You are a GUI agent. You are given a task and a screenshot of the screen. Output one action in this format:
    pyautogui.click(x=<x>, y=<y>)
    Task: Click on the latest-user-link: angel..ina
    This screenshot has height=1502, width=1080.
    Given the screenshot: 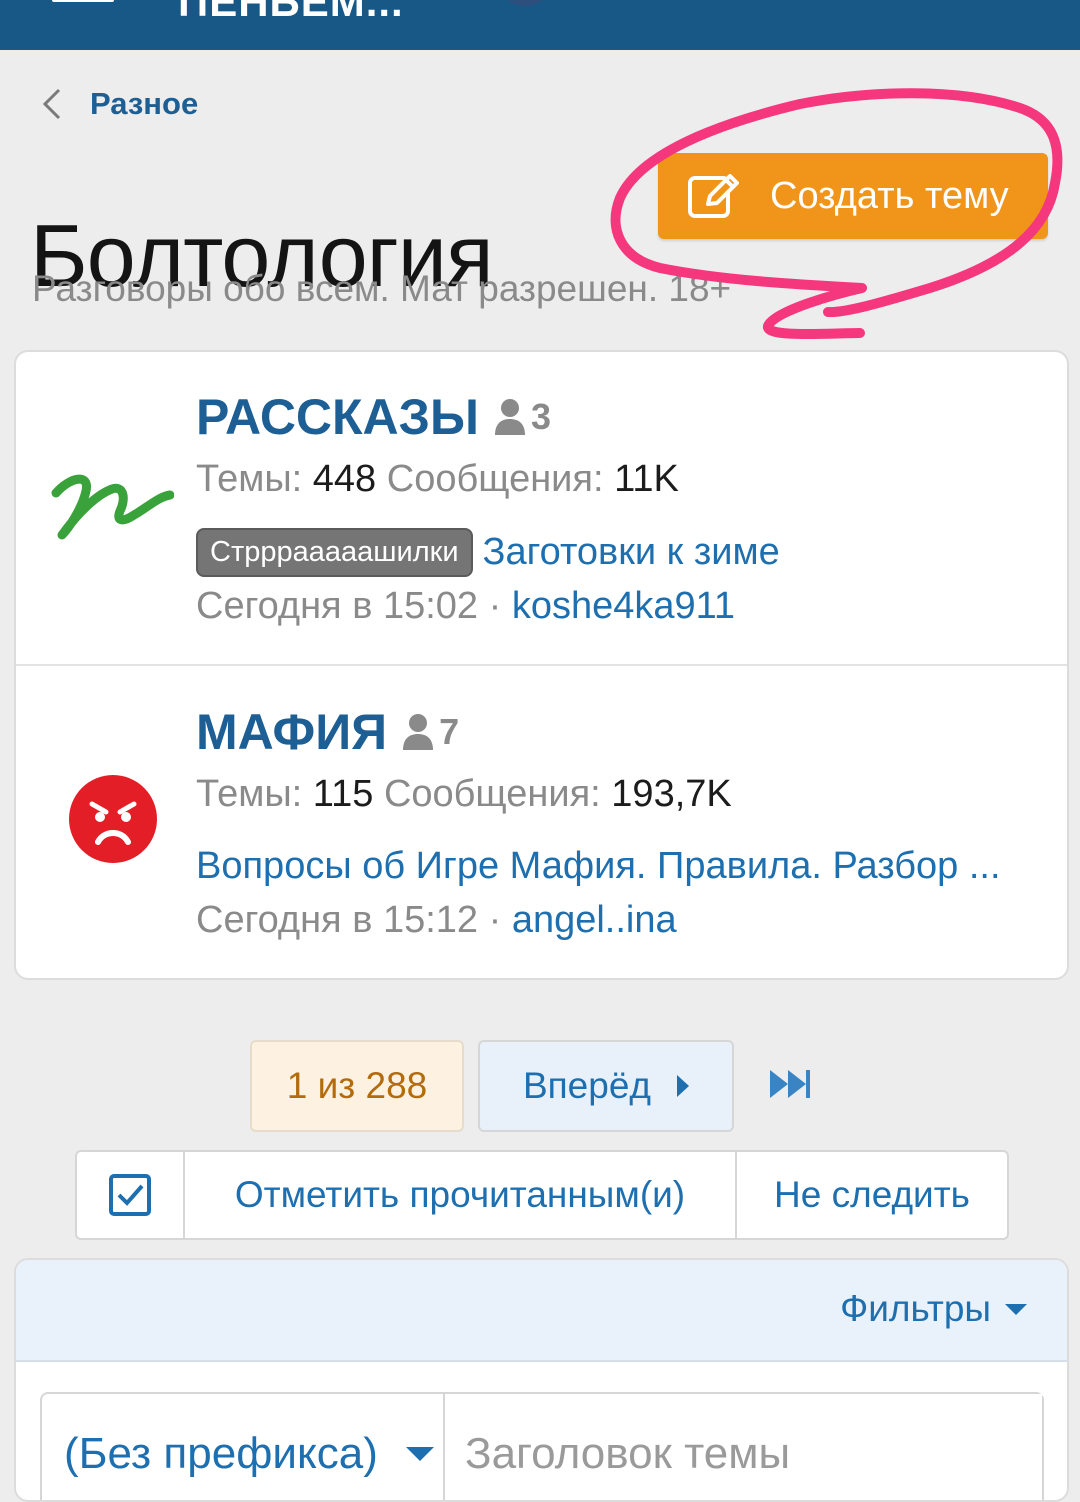 What is the action you would take?
    pyautogui.click(x=594, y=920)
    